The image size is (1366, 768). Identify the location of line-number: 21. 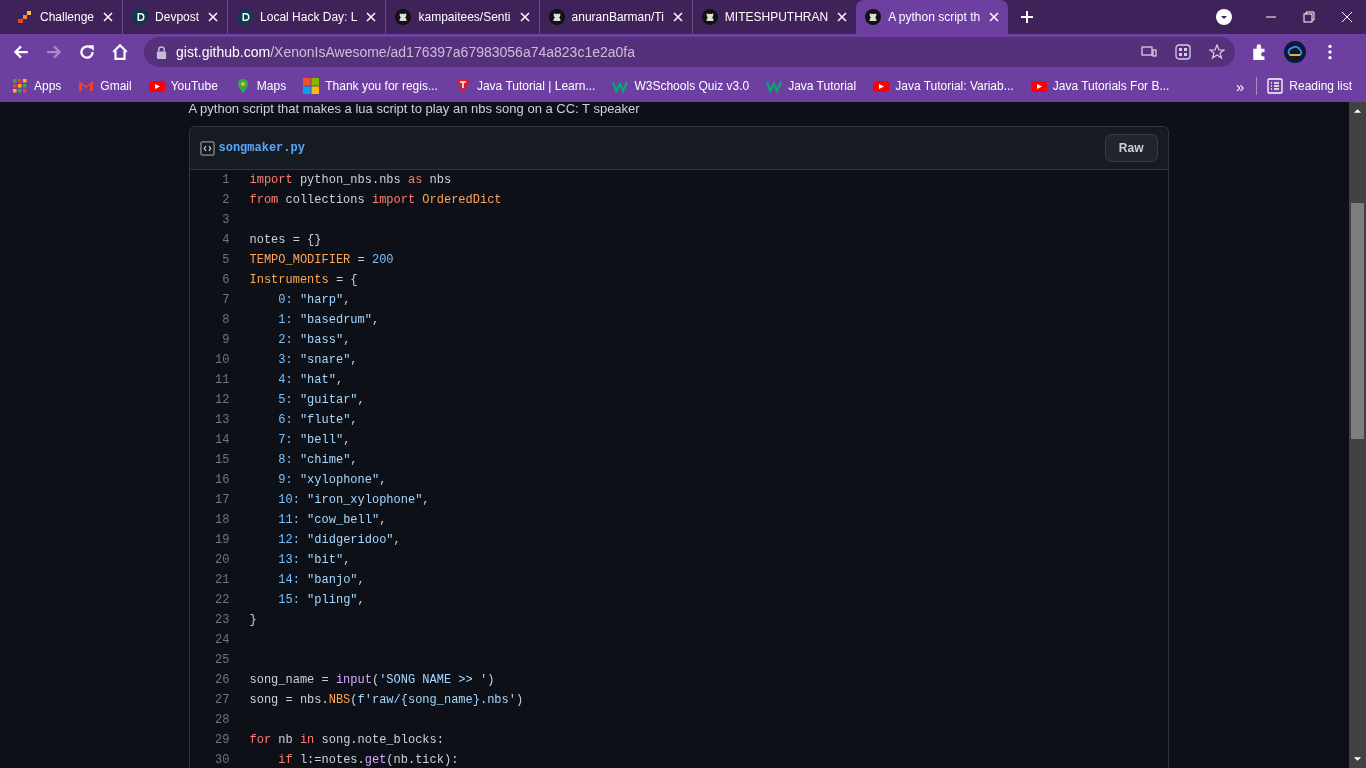
(222, 580).